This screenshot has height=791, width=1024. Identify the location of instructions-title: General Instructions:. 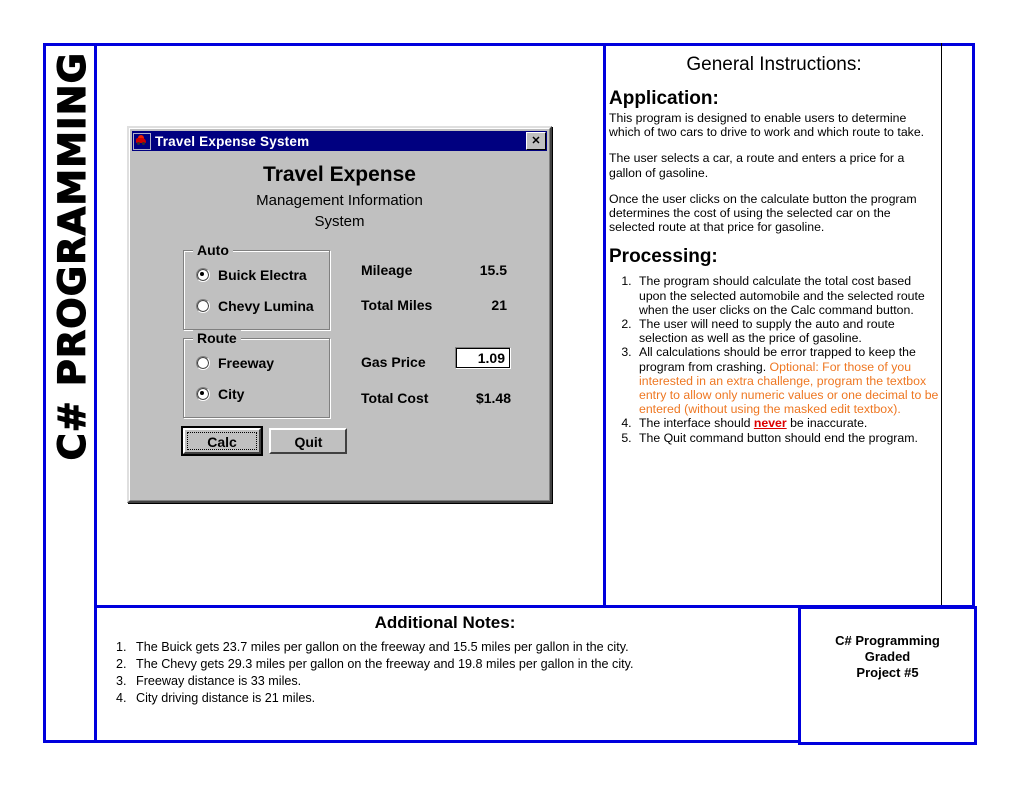
(774, 64).